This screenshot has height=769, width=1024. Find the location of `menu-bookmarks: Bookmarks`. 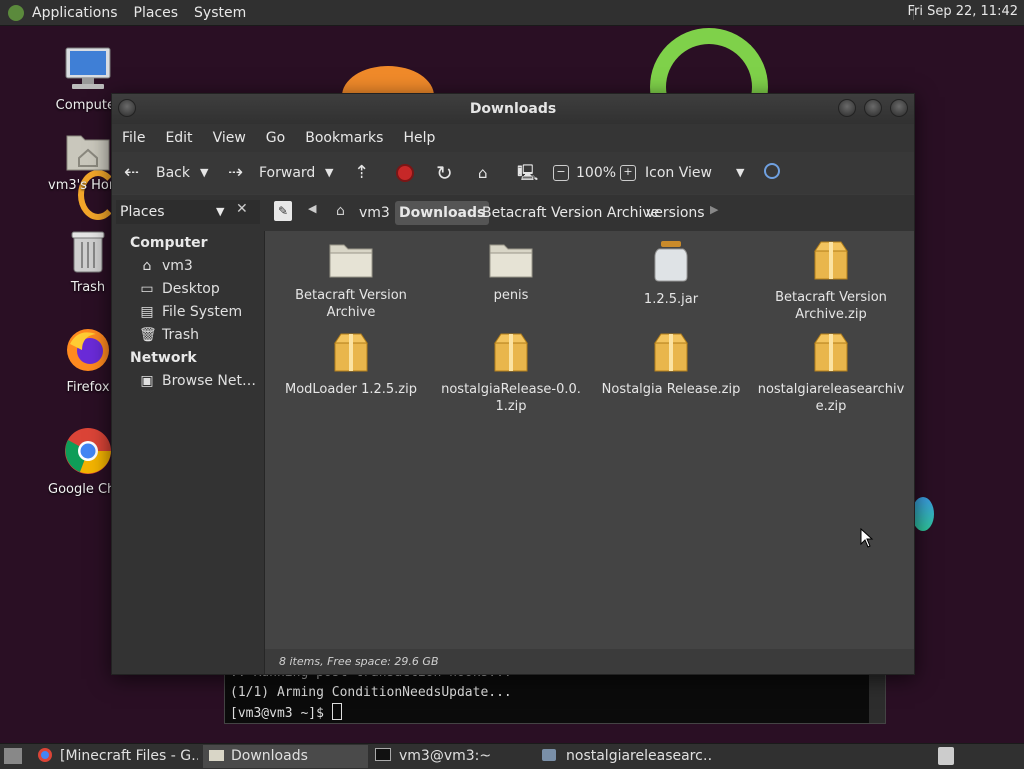

menu-bookmarks: Bookmarks is located at coordinates (344, 138).